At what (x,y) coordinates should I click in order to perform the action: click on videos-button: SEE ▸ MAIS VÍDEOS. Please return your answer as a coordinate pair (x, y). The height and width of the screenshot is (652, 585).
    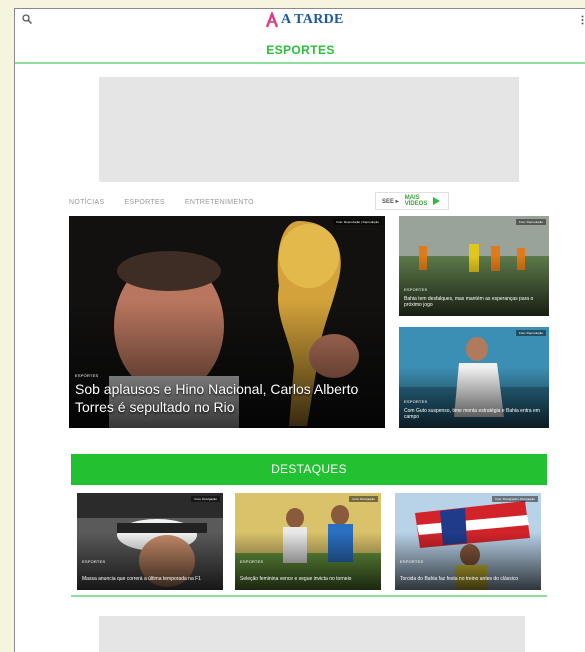
    Looking at the image, I should click on (412, 201).